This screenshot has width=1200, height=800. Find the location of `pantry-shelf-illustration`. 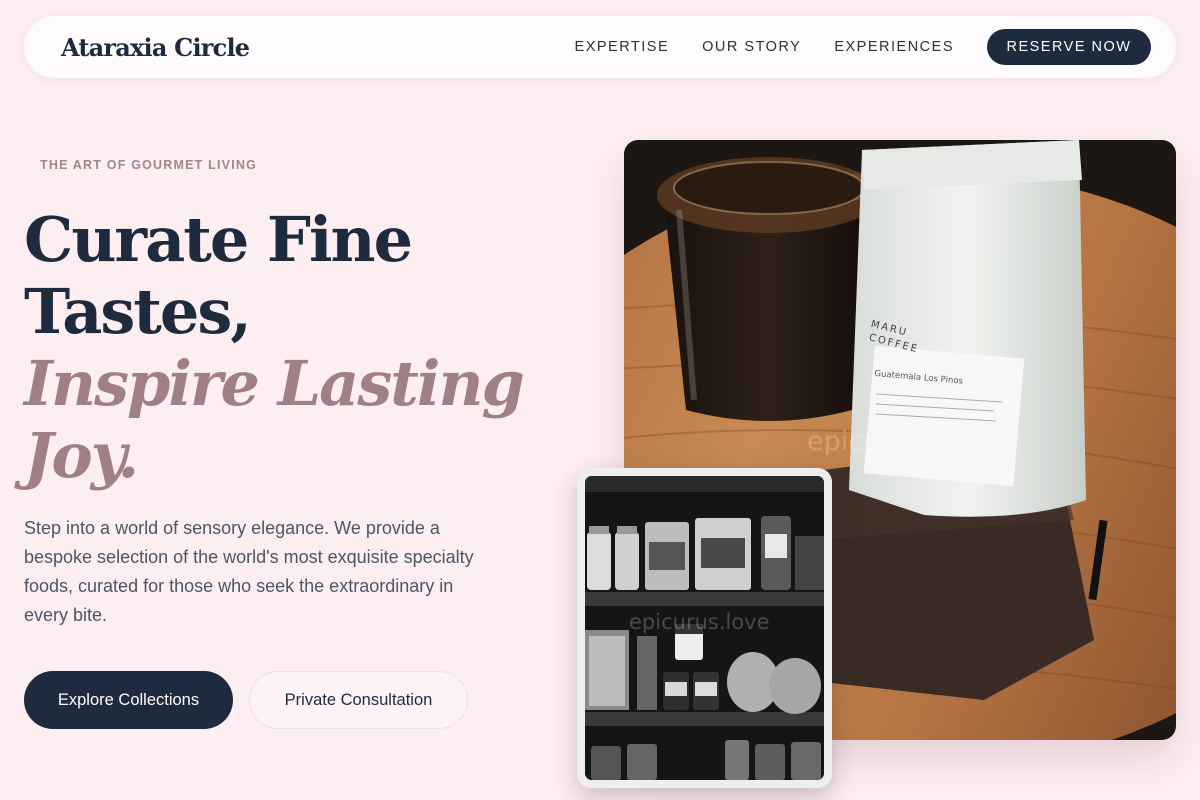

pantry-shelf-illustration is located at coordinates (704, 628).